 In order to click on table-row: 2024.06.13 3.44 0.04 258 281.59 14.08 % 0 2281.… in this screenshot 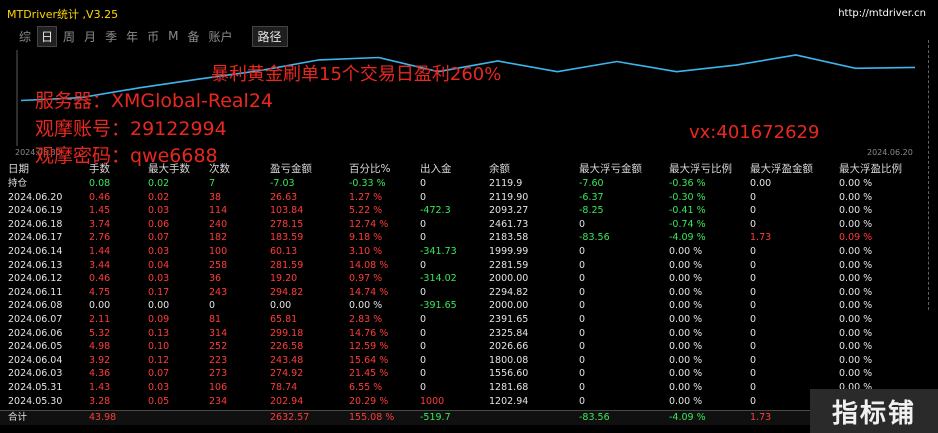, I will do `click(465, 266)`.